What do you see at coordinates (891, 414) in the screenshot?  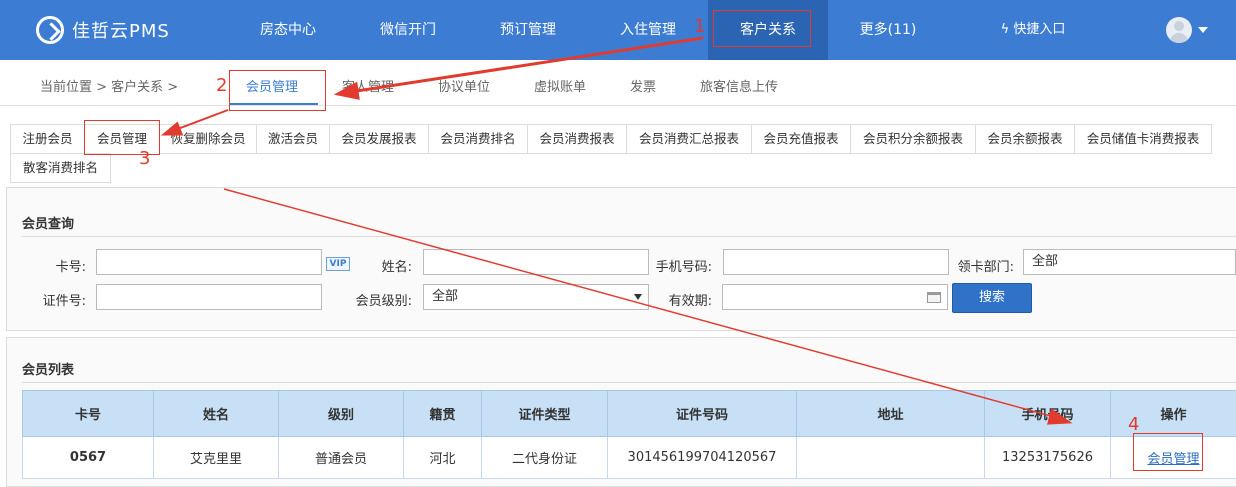 I see `column-header: 地址` at bounding box center [891, 414].